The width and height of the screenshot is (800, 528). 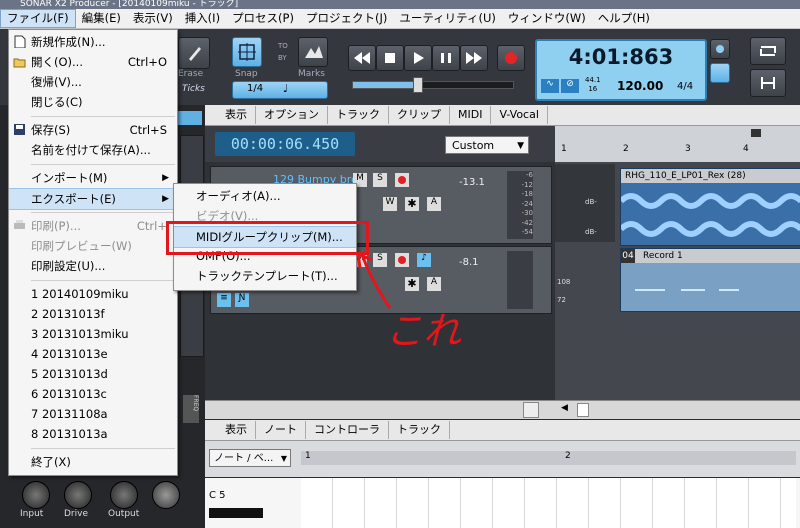 I want to click on file-menu-print: 印刷(P)... Ctrl+, so click(x=93, y=226).